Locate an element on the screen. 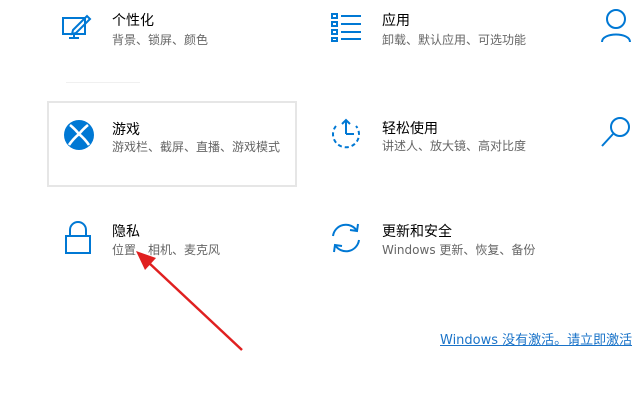 Image resolution: width=632 pixels, height=418 pixels. tile-title: 个性化 is located at coordinates (133, 21).